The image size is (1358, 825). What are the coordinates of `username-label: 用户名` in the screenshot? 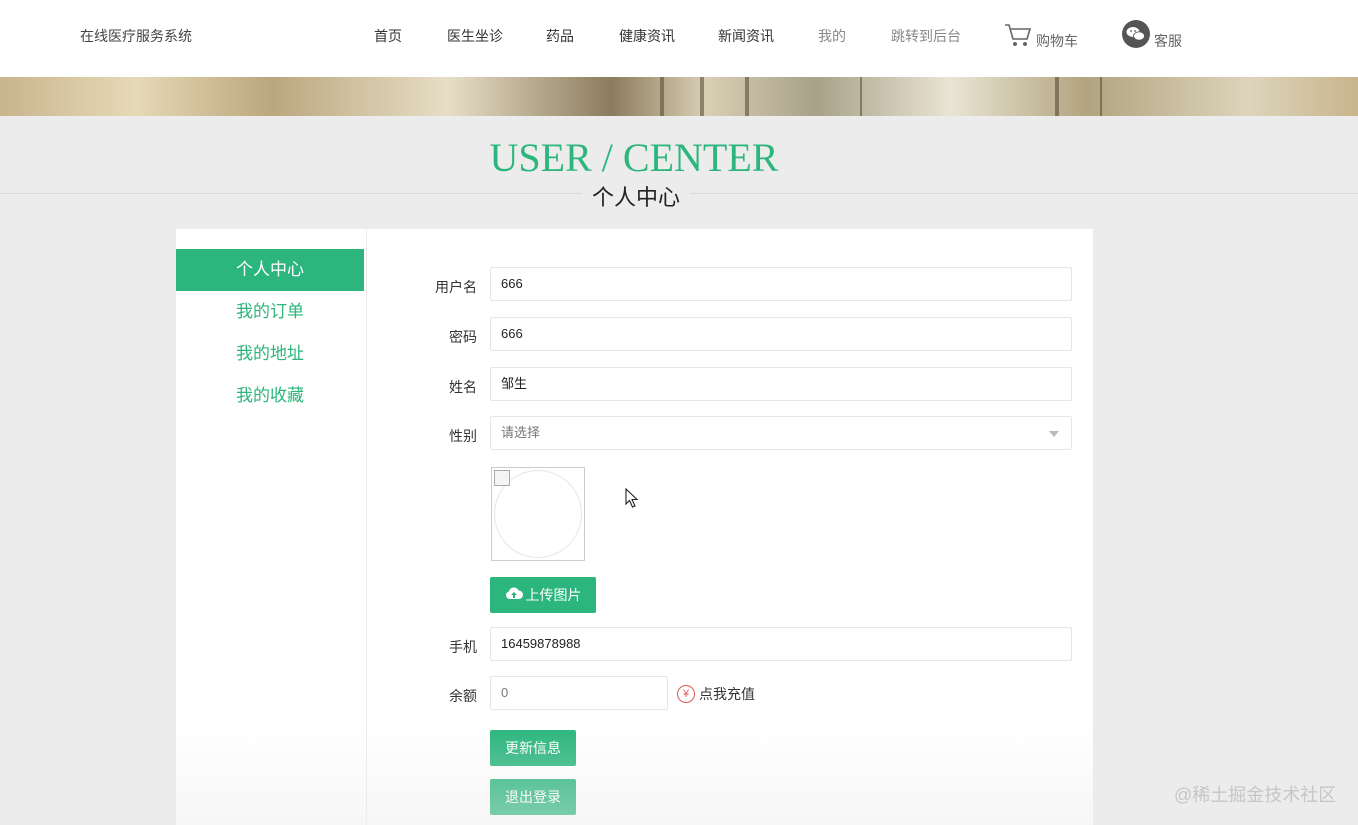 It's located at (456, 287).